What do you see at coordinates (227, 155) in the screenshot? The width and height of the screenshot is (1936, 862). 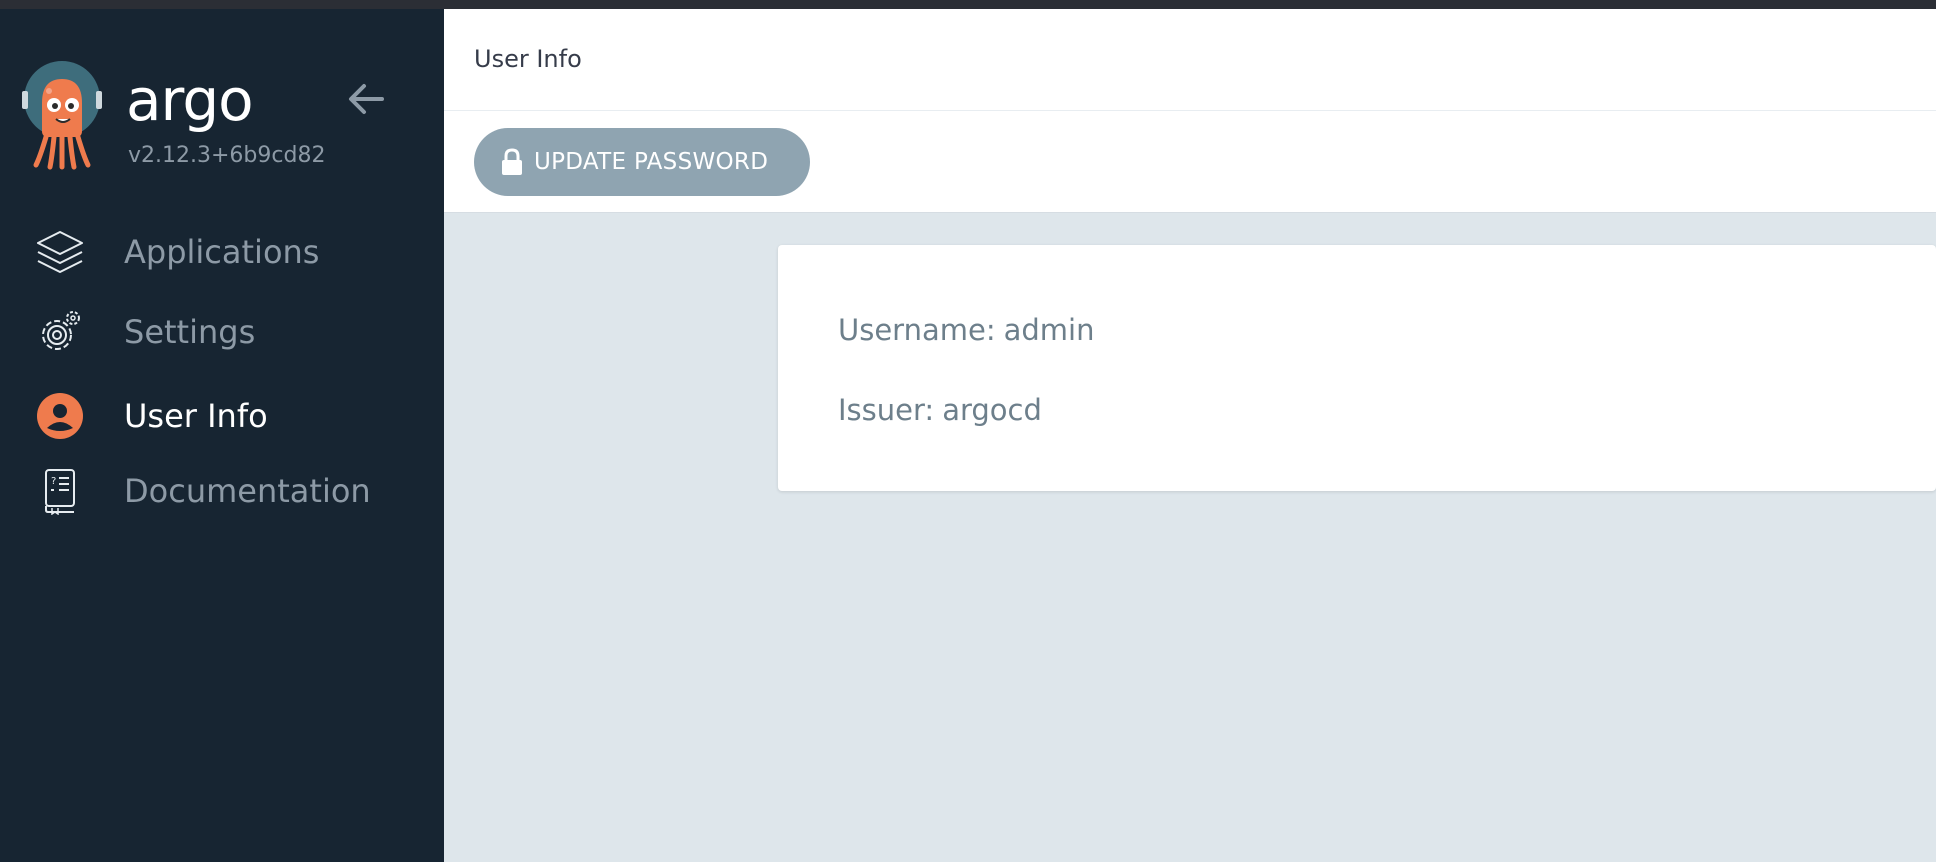 I see `app-version: v2.12.3+6b9cd82` at bounding box center [227, 155].